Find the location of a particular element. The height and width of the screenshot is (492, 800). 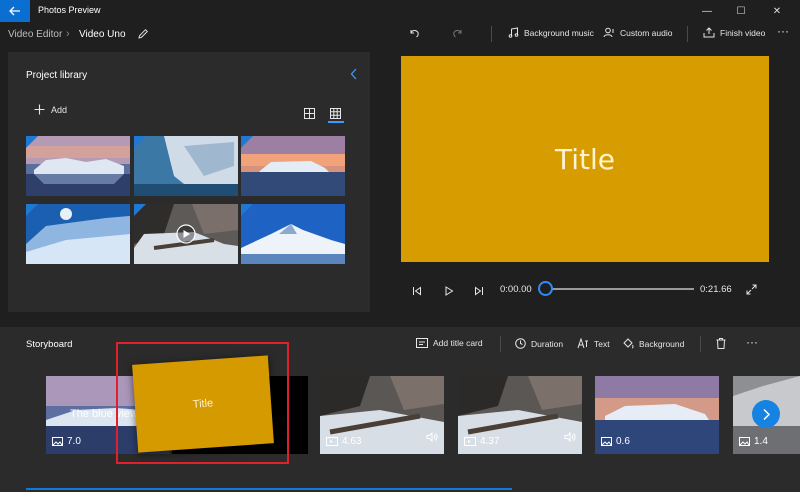

maximize-button: ☐ is located at coordinates (741, 11).